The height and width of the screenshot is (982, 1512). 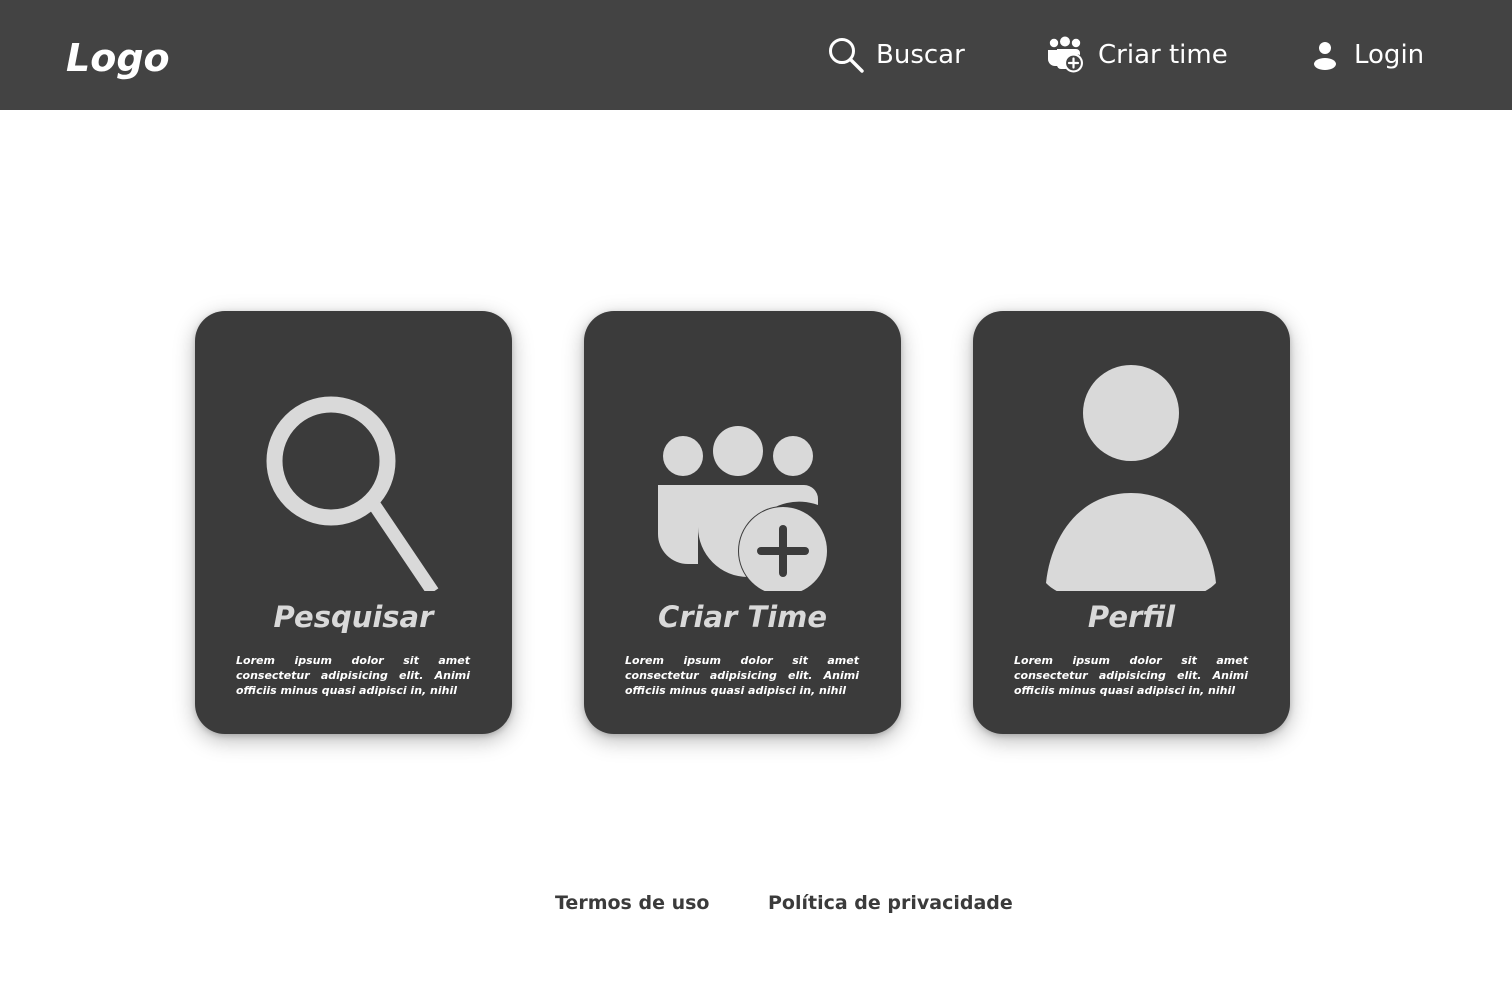 What do you see at coordinates (632, 903) in the screenshot?
I see `footer-terms-link: Termos de uso` at bounding box center [632, 903].